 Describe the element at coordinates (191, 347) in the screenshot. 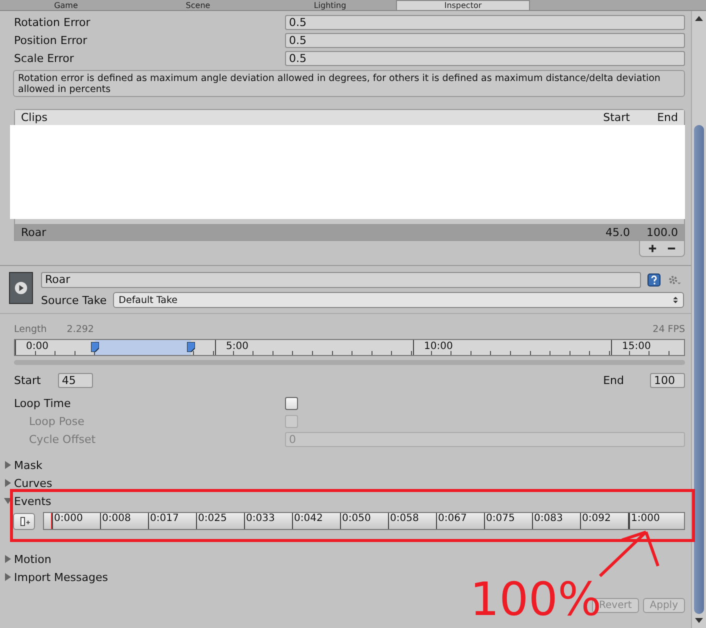

I see `end-marker-icon` at that location.